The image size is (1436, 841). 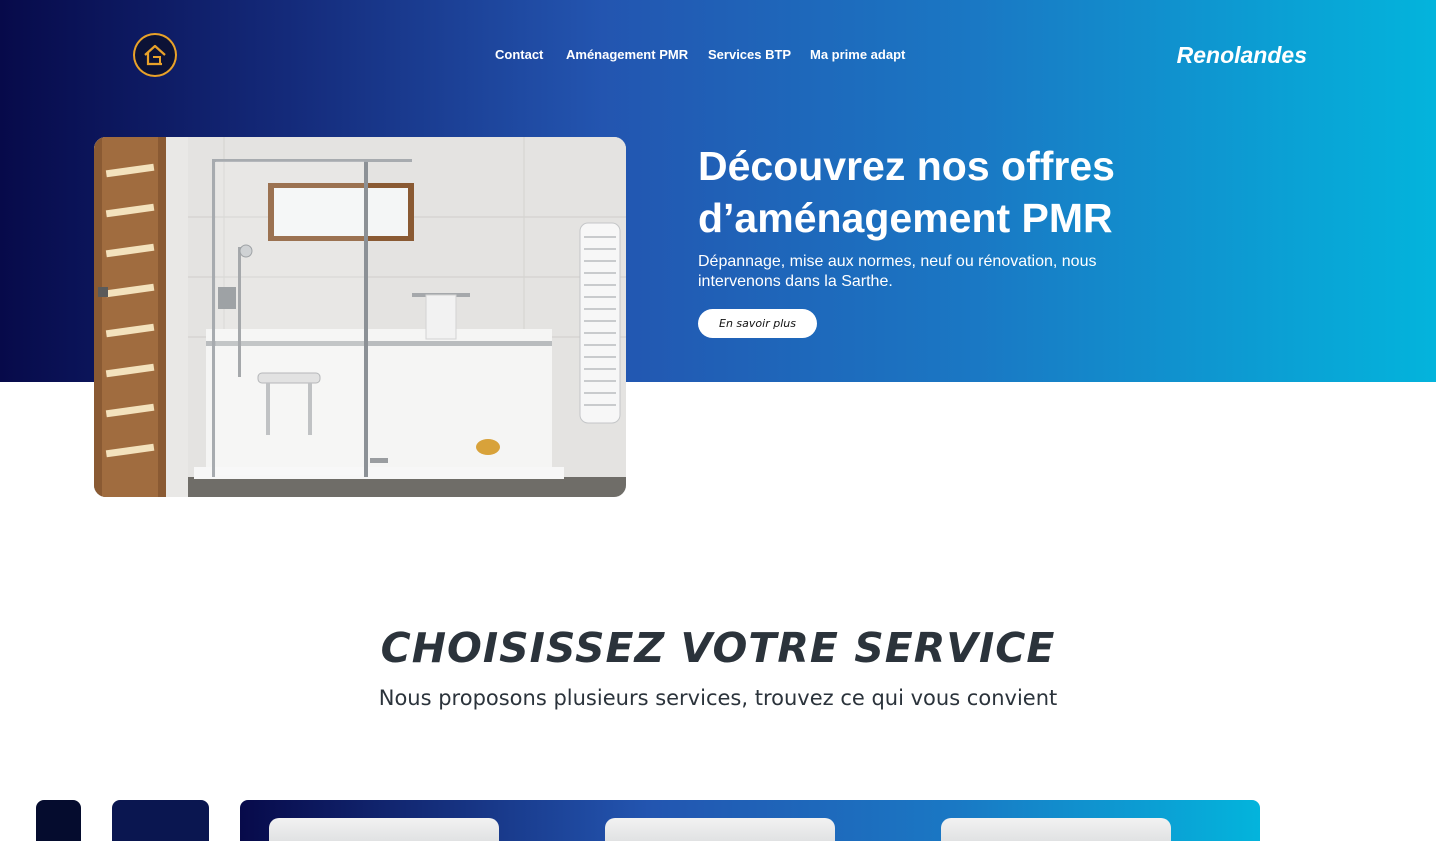 What do you see at coordinates (718, 648) in the screenshot?
I see `services-title: CHOISISSEZ VOTRE SERVICE` at bounding box center [718, 648].